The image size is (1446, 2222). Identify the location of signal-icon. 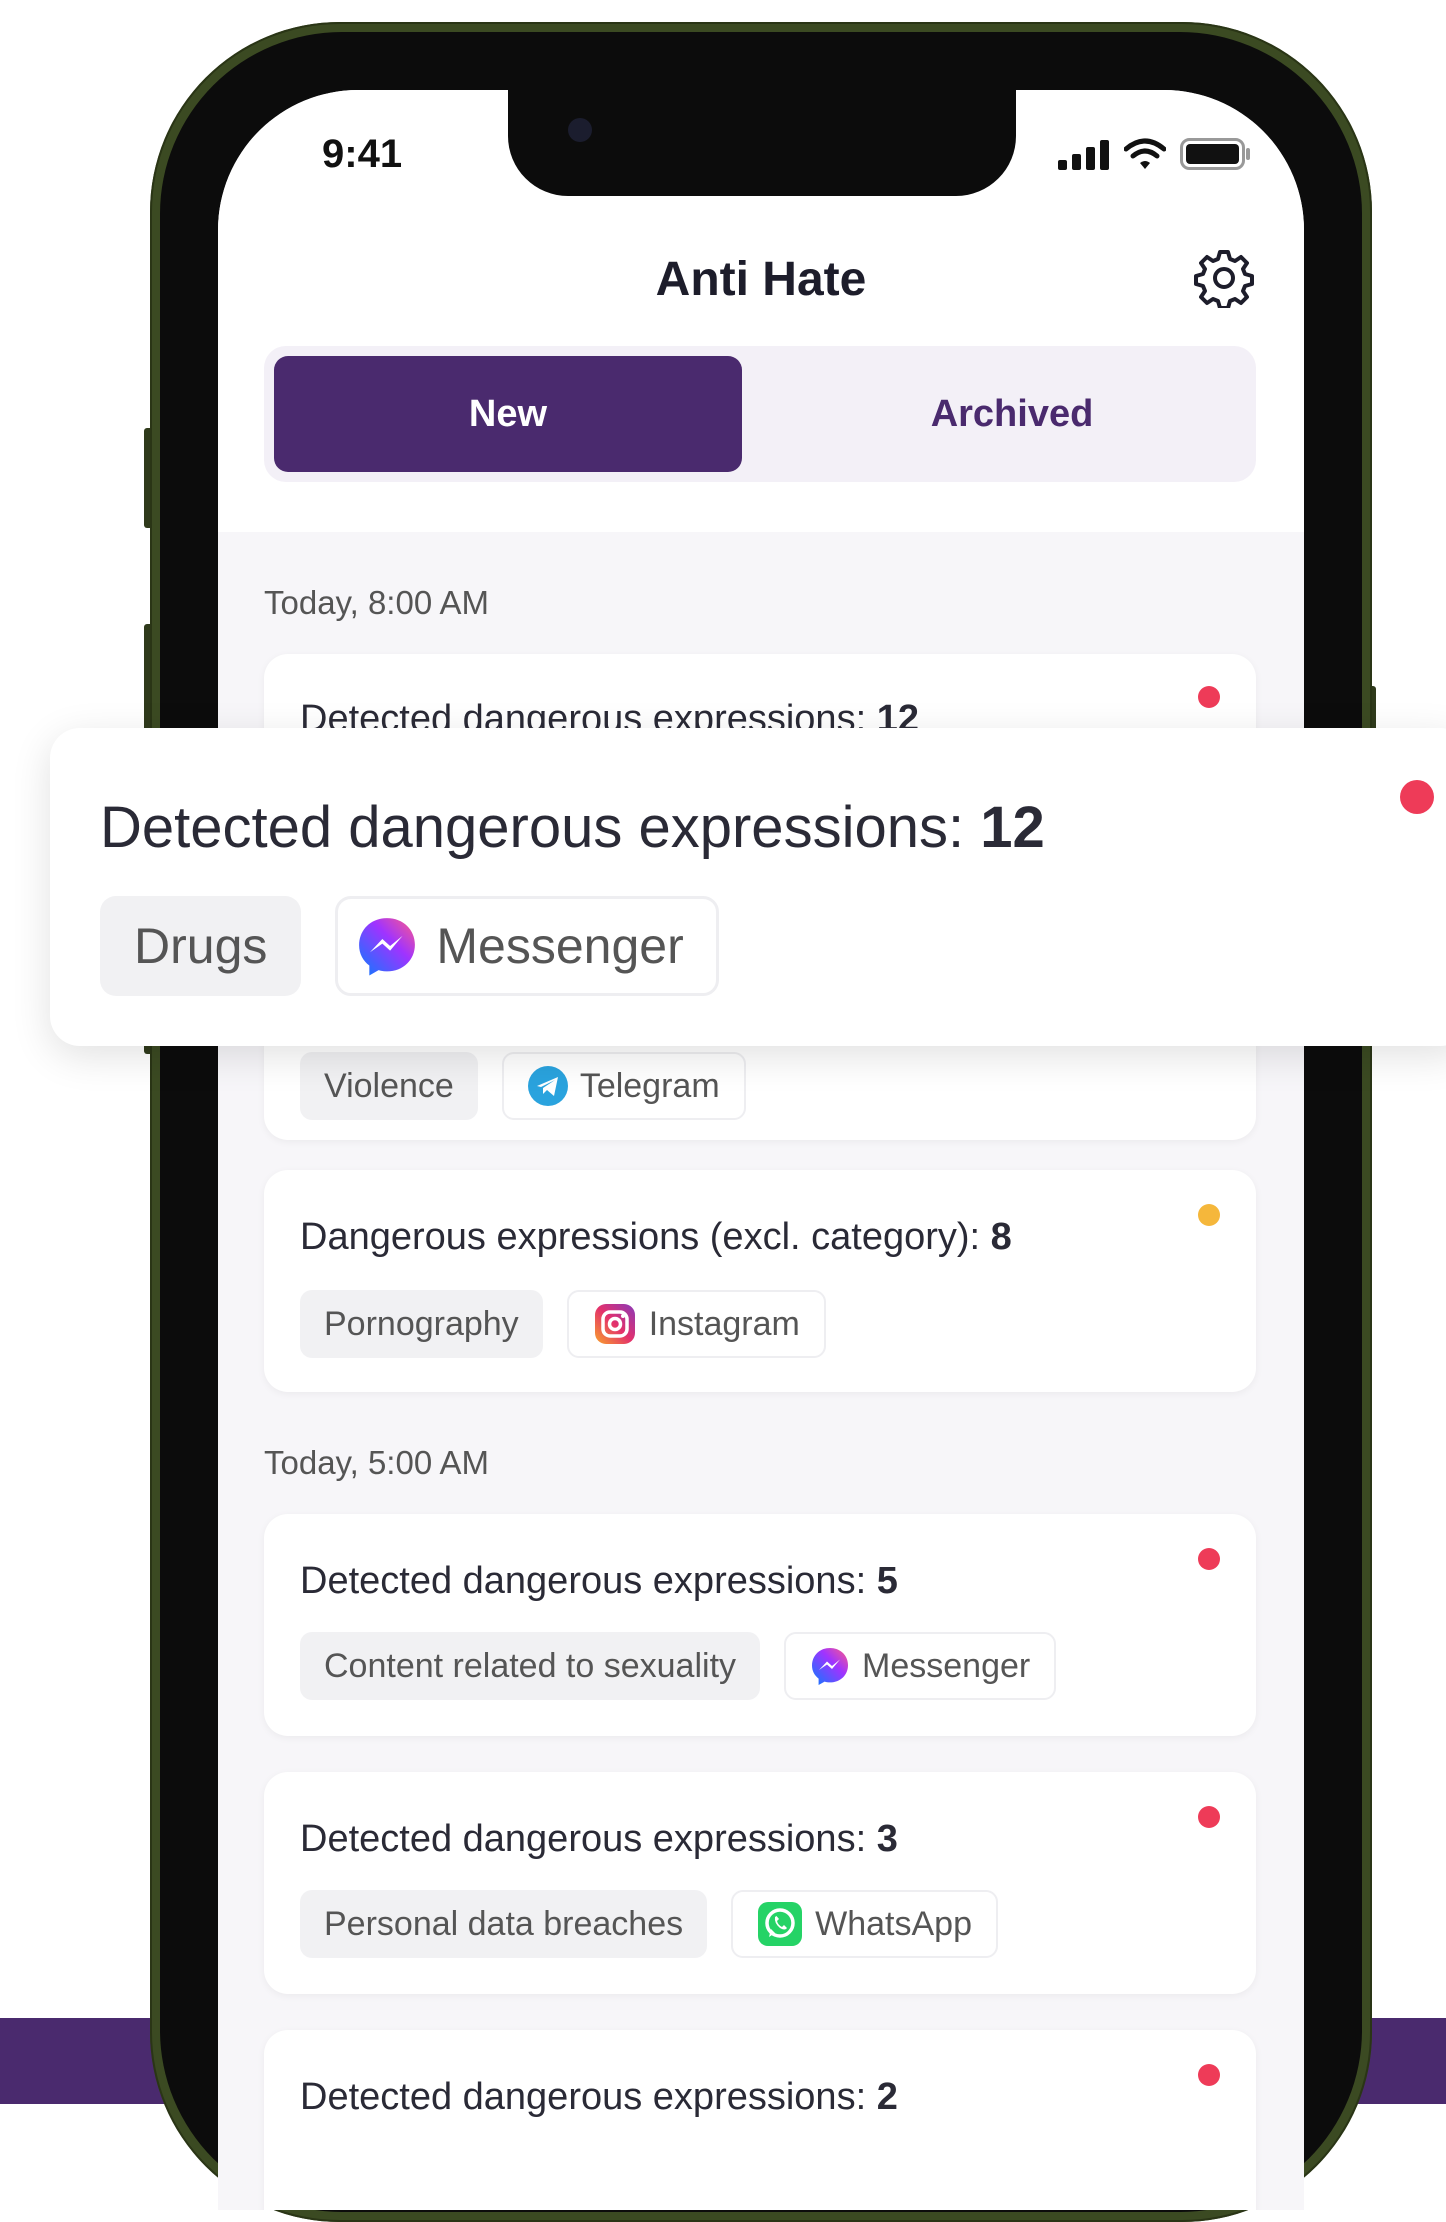
(1083, 155).